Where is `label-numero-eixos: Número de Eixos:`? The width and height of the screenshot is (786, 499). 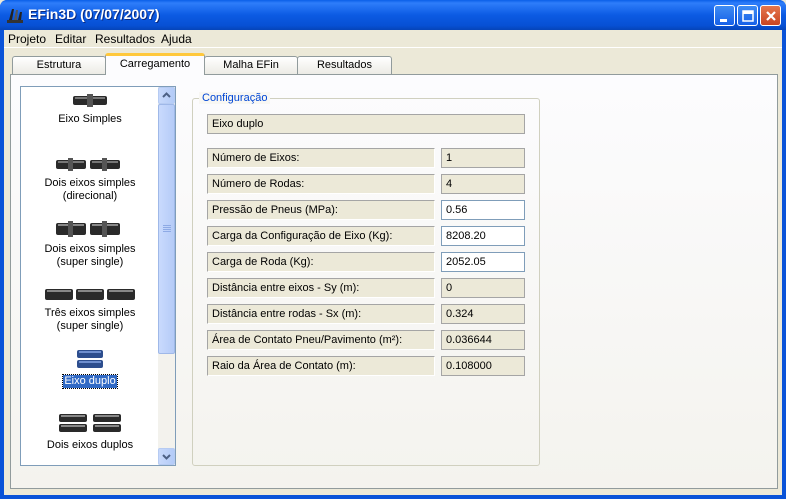
label-numero-eixos: Número de Eixos: is located at coordinates (321, 158).